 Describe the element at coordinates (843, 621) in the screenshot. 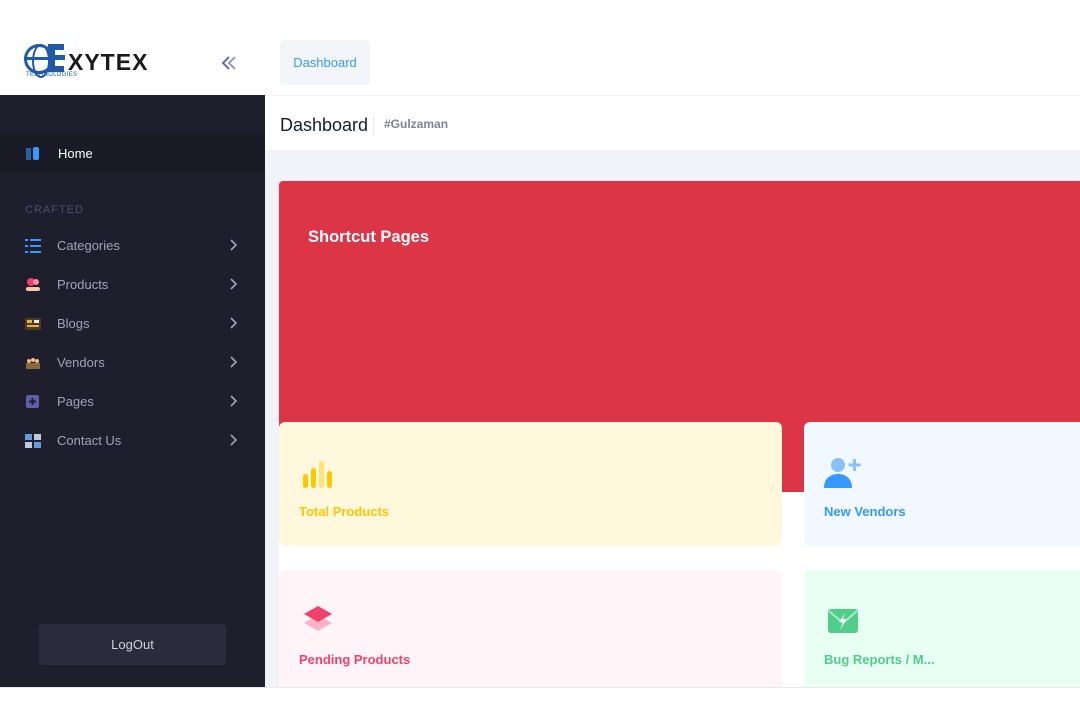

I see `mail-flash-icon` at that location.